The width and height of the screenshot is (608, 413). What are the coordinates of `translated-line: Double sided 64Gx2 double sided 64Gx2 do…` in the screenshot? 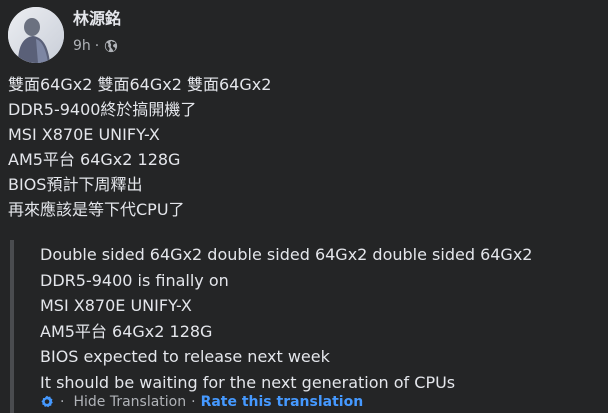 It's located at (286, 254).